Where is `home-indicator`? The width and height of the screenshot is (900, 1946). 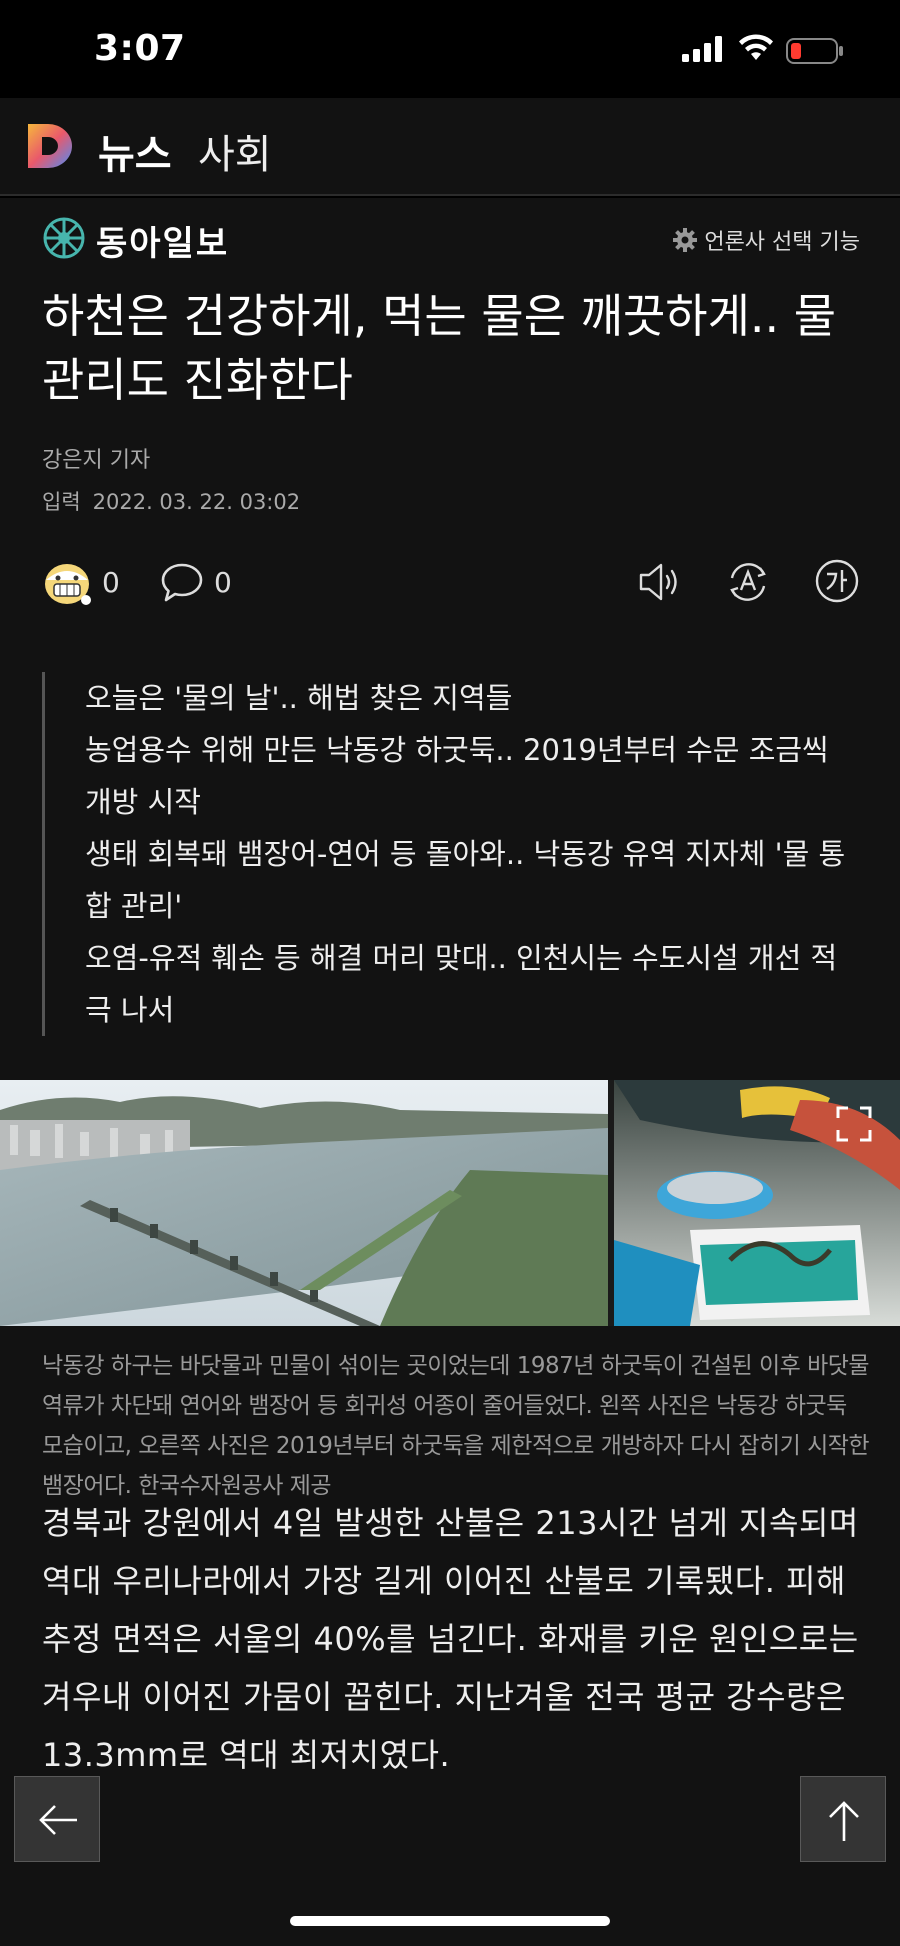 home-indicator is located at coordinates (450, 1921).